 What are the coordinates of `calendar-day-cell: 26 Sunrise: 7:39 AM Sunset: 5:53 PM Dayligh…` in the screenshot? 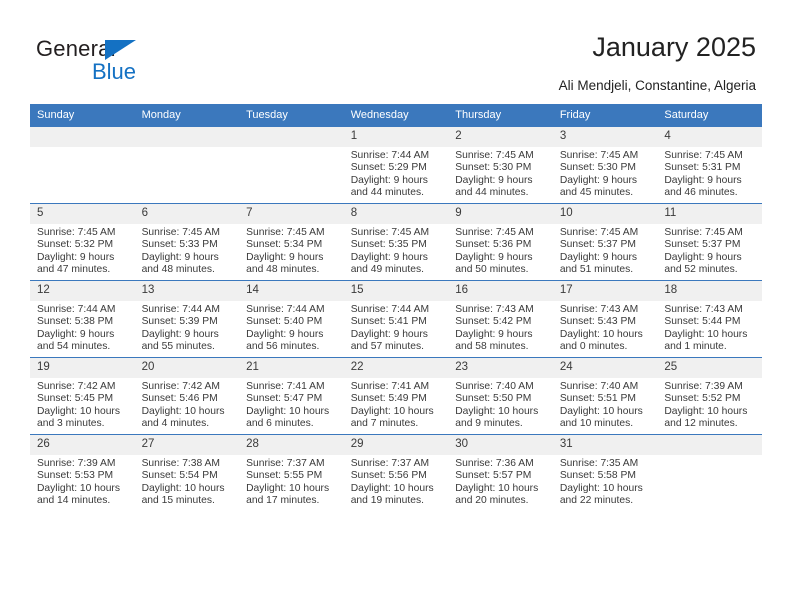 It's located at (82, 472).